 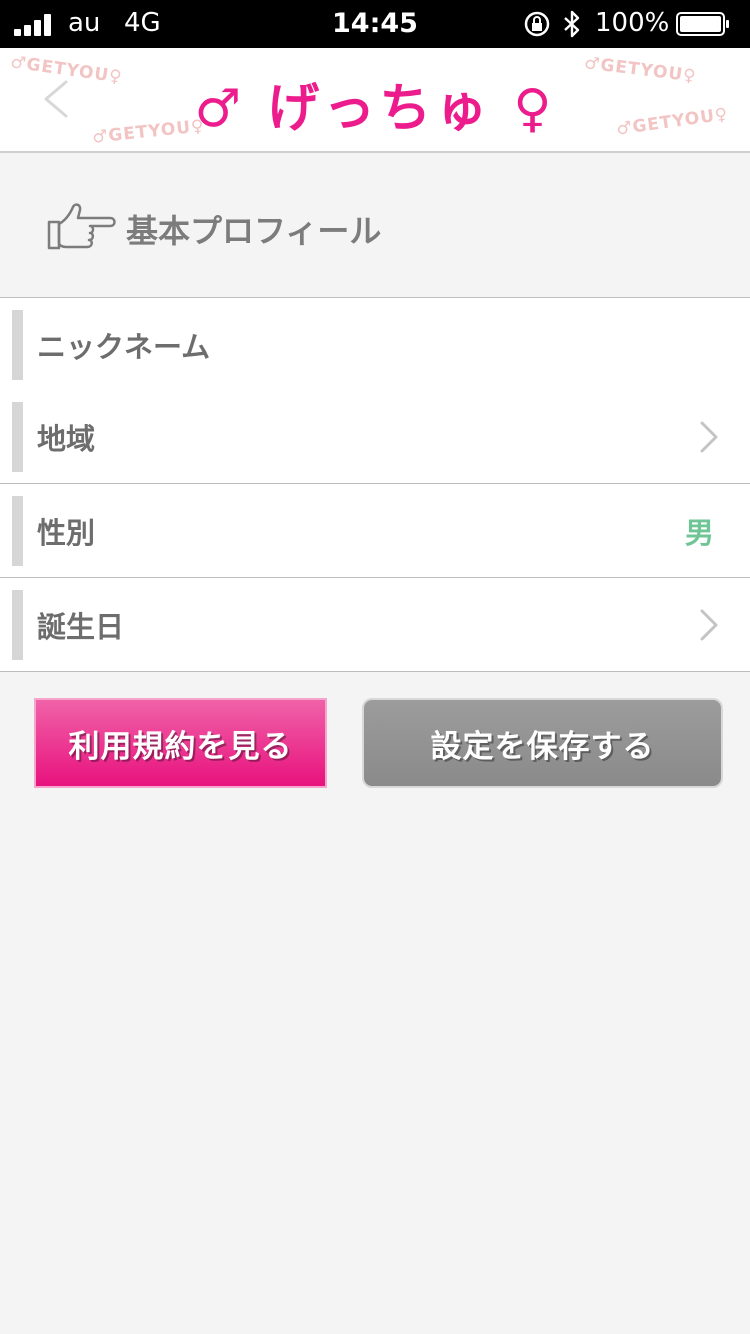 I want to click on app-logo: ♂ げっちゅ ♀, so click(x=375, y=103).